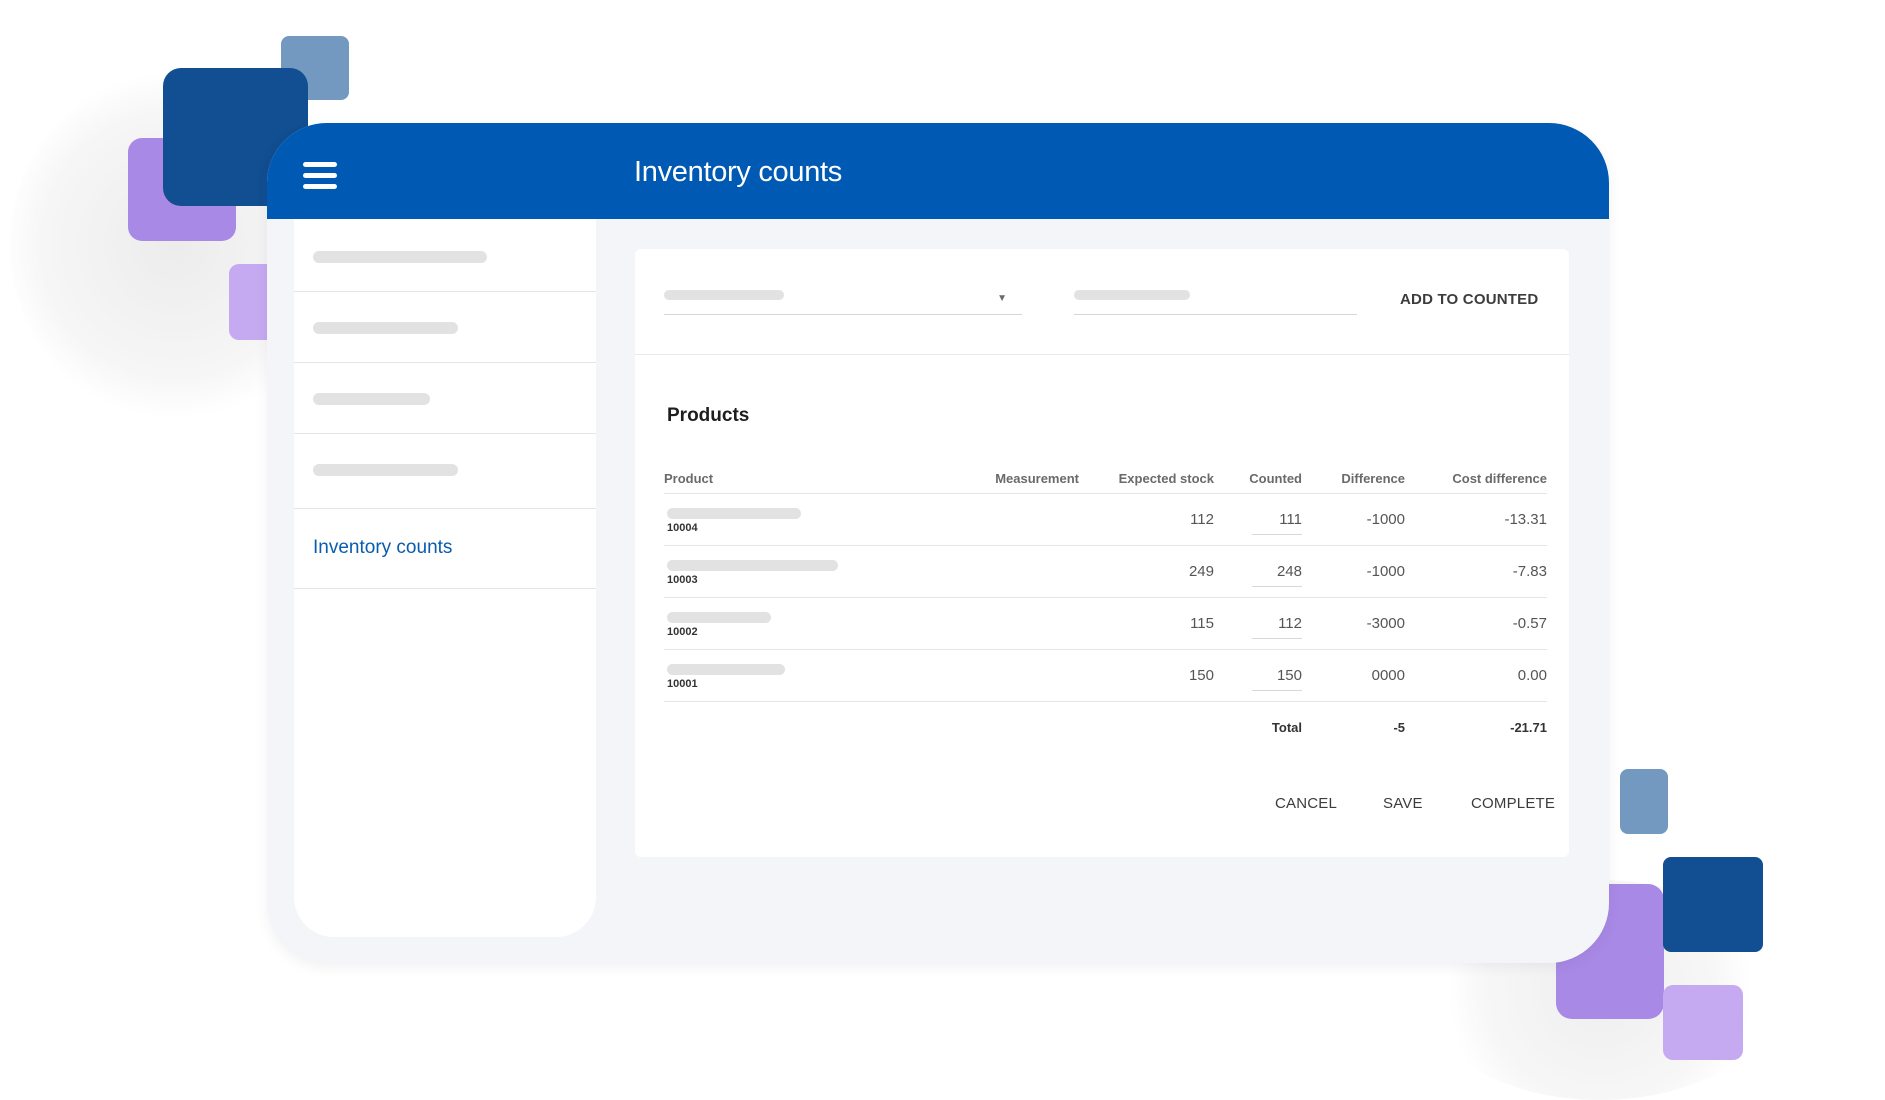 This screenshot has width=1885, height=1100. Describe the element at coordinates (682, 527) in the screenshot. I see `product-code: 10004` at that location.